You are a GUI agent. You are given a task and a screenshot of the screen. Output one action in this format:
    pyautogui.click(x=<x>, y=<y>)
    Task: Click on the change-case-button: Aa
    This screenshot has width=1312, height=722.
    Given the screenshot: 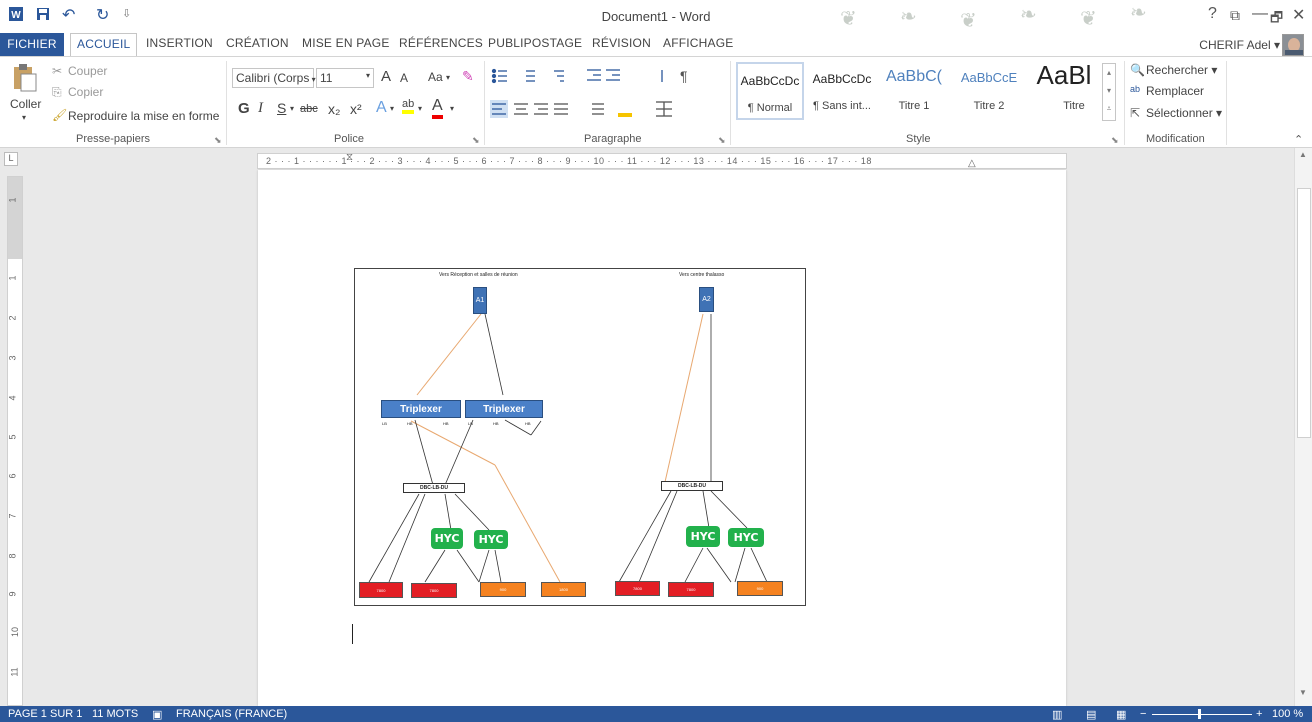 What is the action you would take?
    pyautogui.click(x=435, y=77)
    